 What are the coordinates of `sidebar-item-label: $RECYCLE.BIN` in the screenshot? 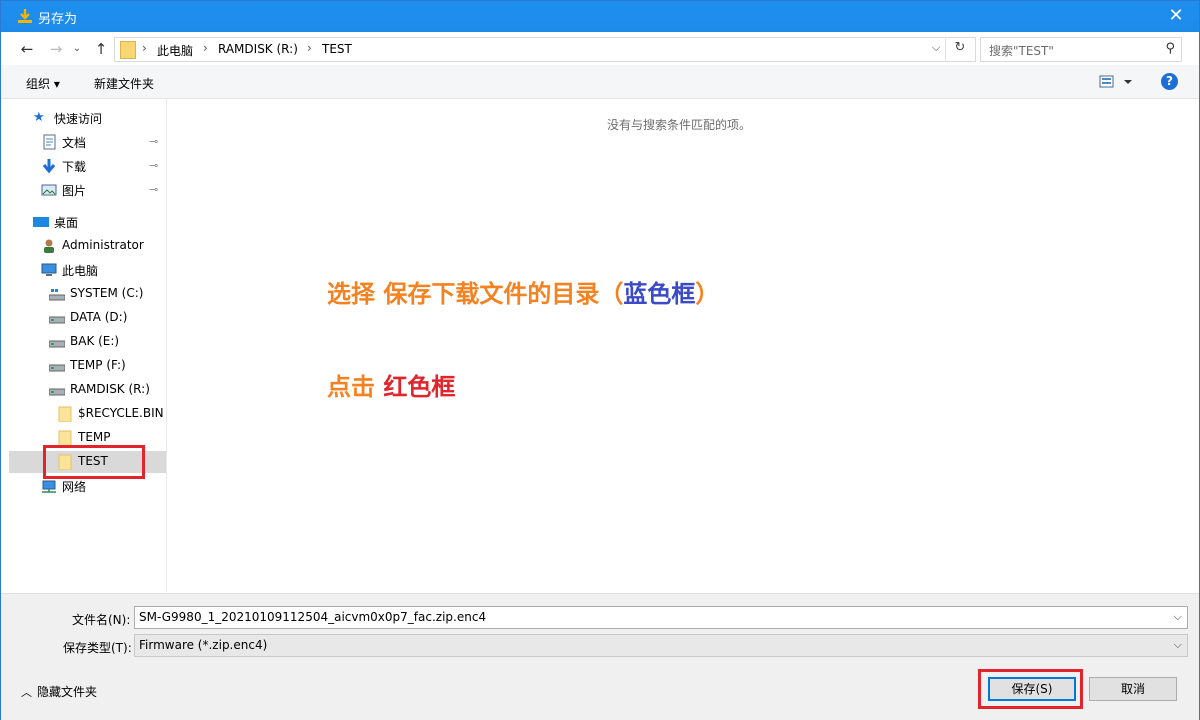 It's located at (121, 413).